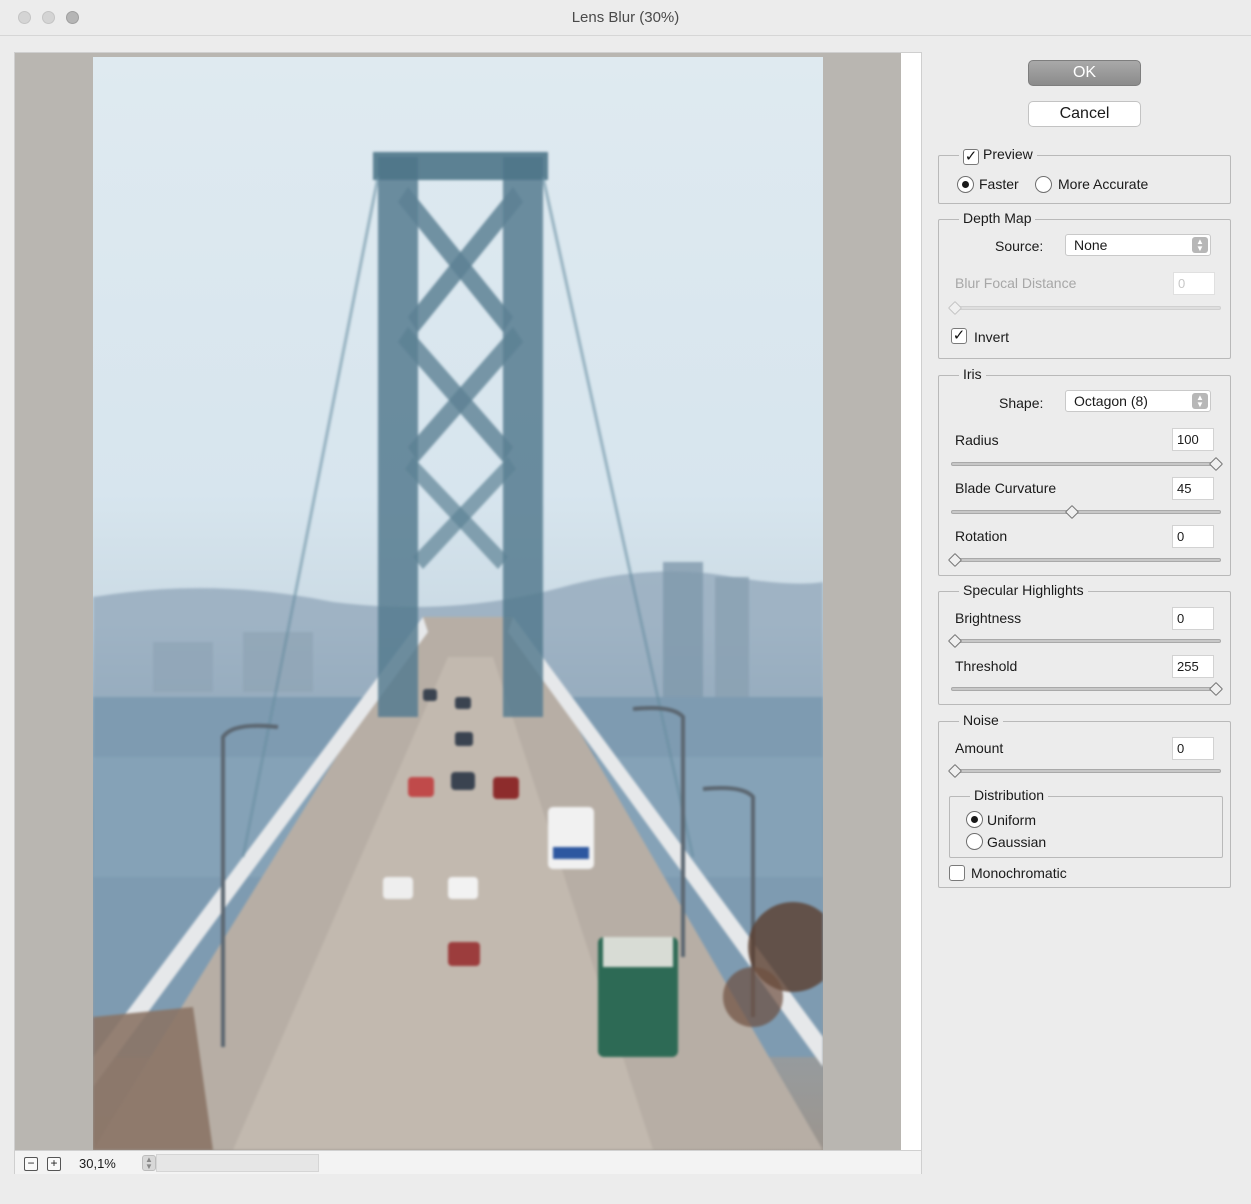 The image size is (1251, 1204). Describe the element at coordinates (999, 184) in the screenshot. I see `faster-label: Faster` at that location.